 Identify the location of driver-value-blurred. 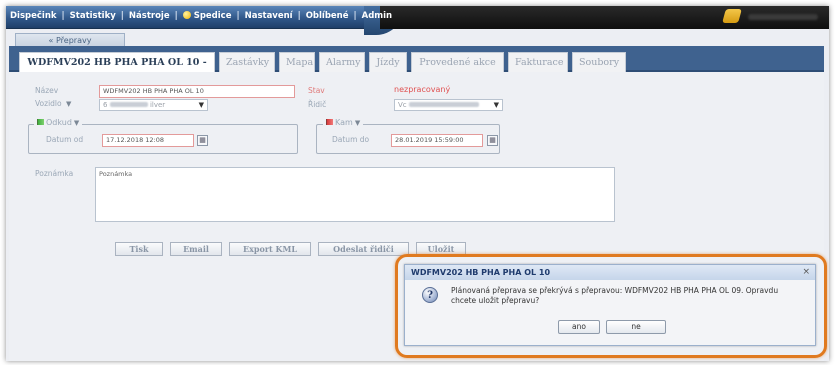
(443, 104).